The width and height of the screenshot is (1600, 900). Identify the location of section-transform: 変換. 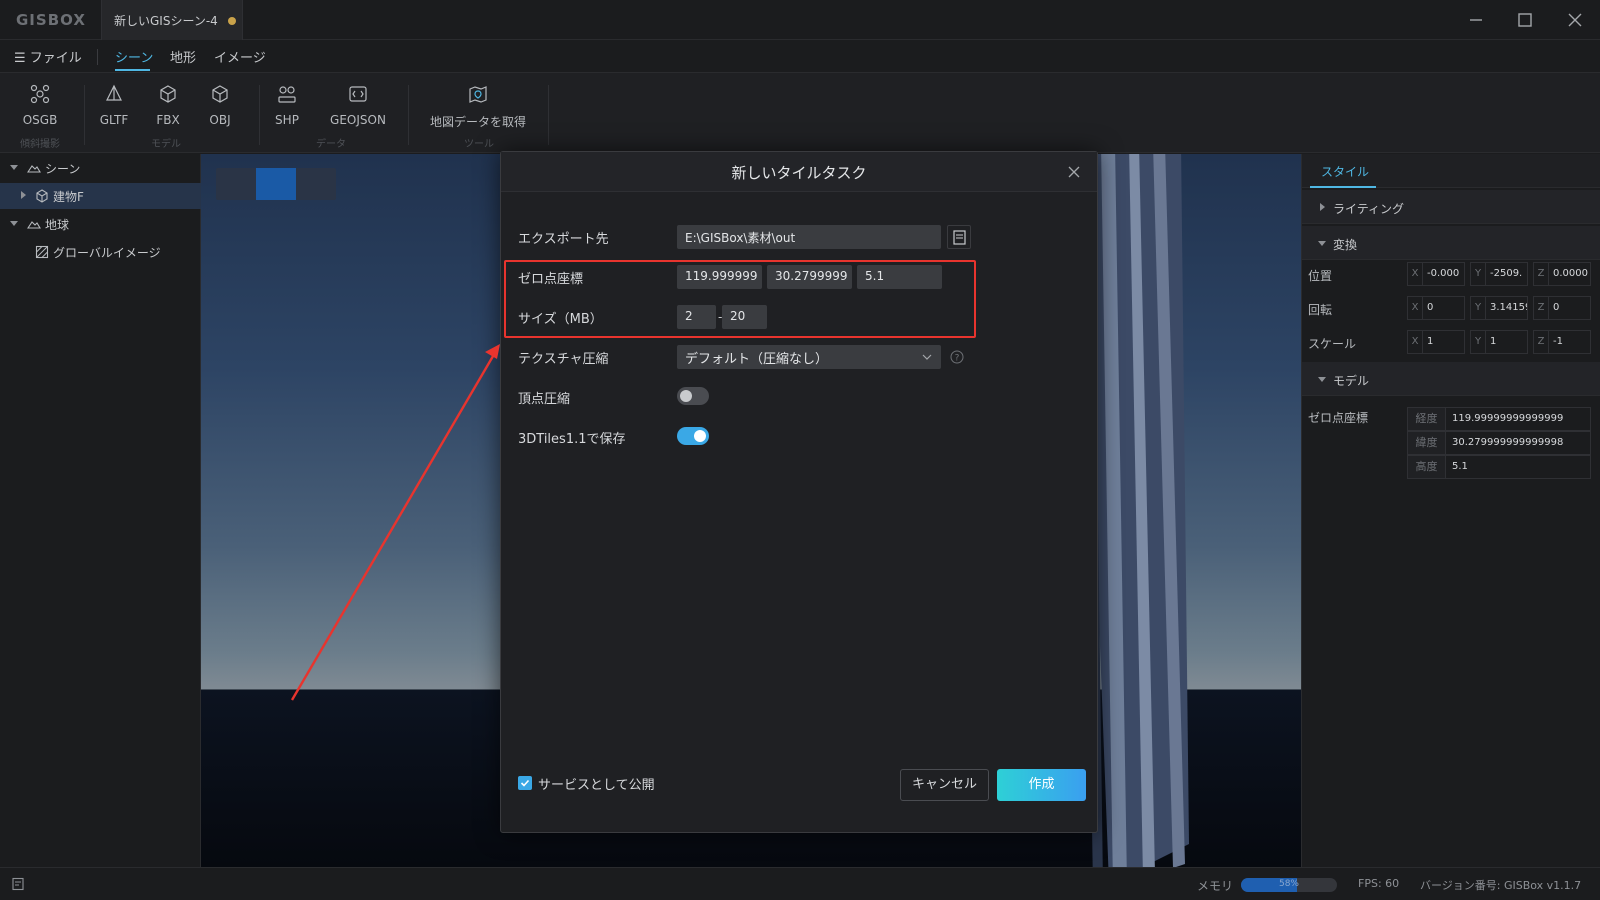
(1451, 243).